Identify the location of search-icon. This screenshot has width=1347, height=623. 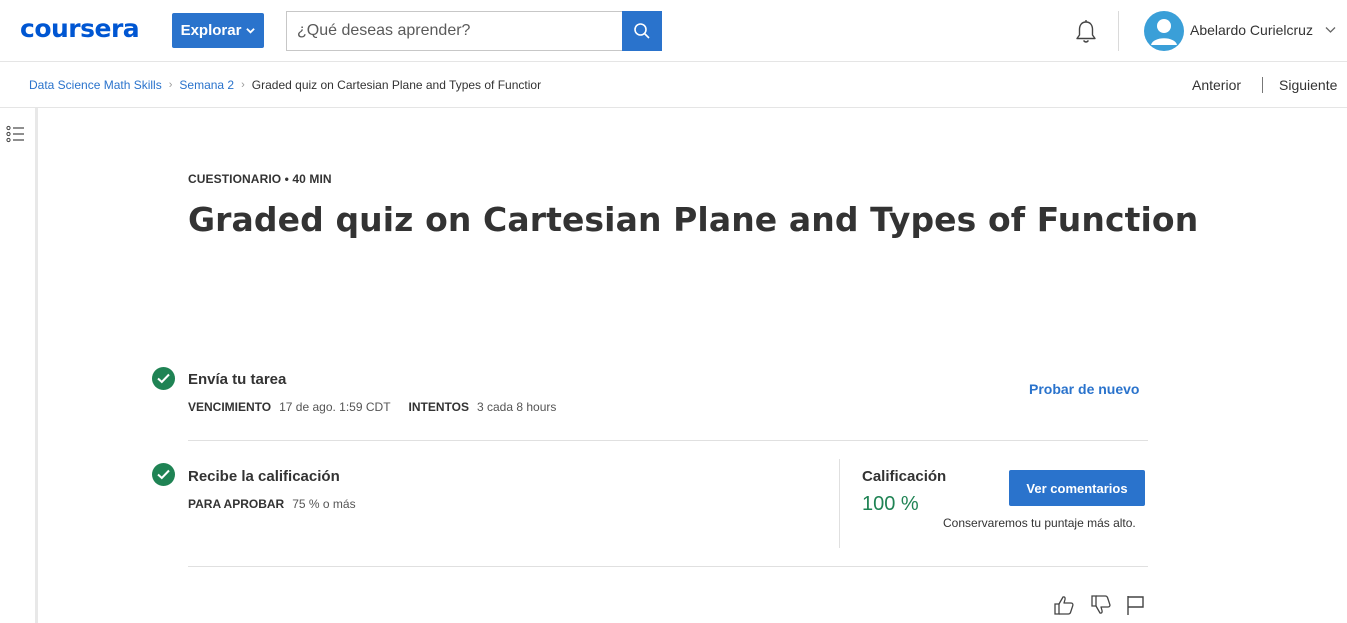
(642, 31).